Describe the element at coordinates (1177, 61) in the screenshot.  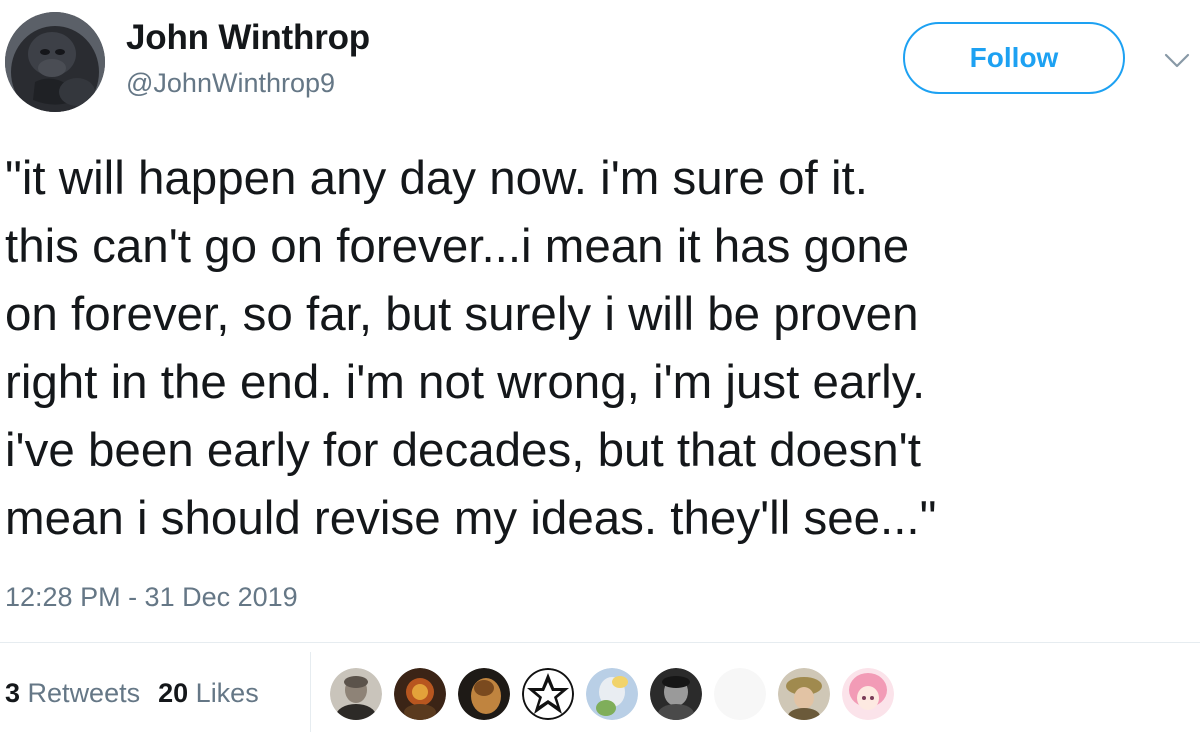
I see `chevron-down-icon` at that location.